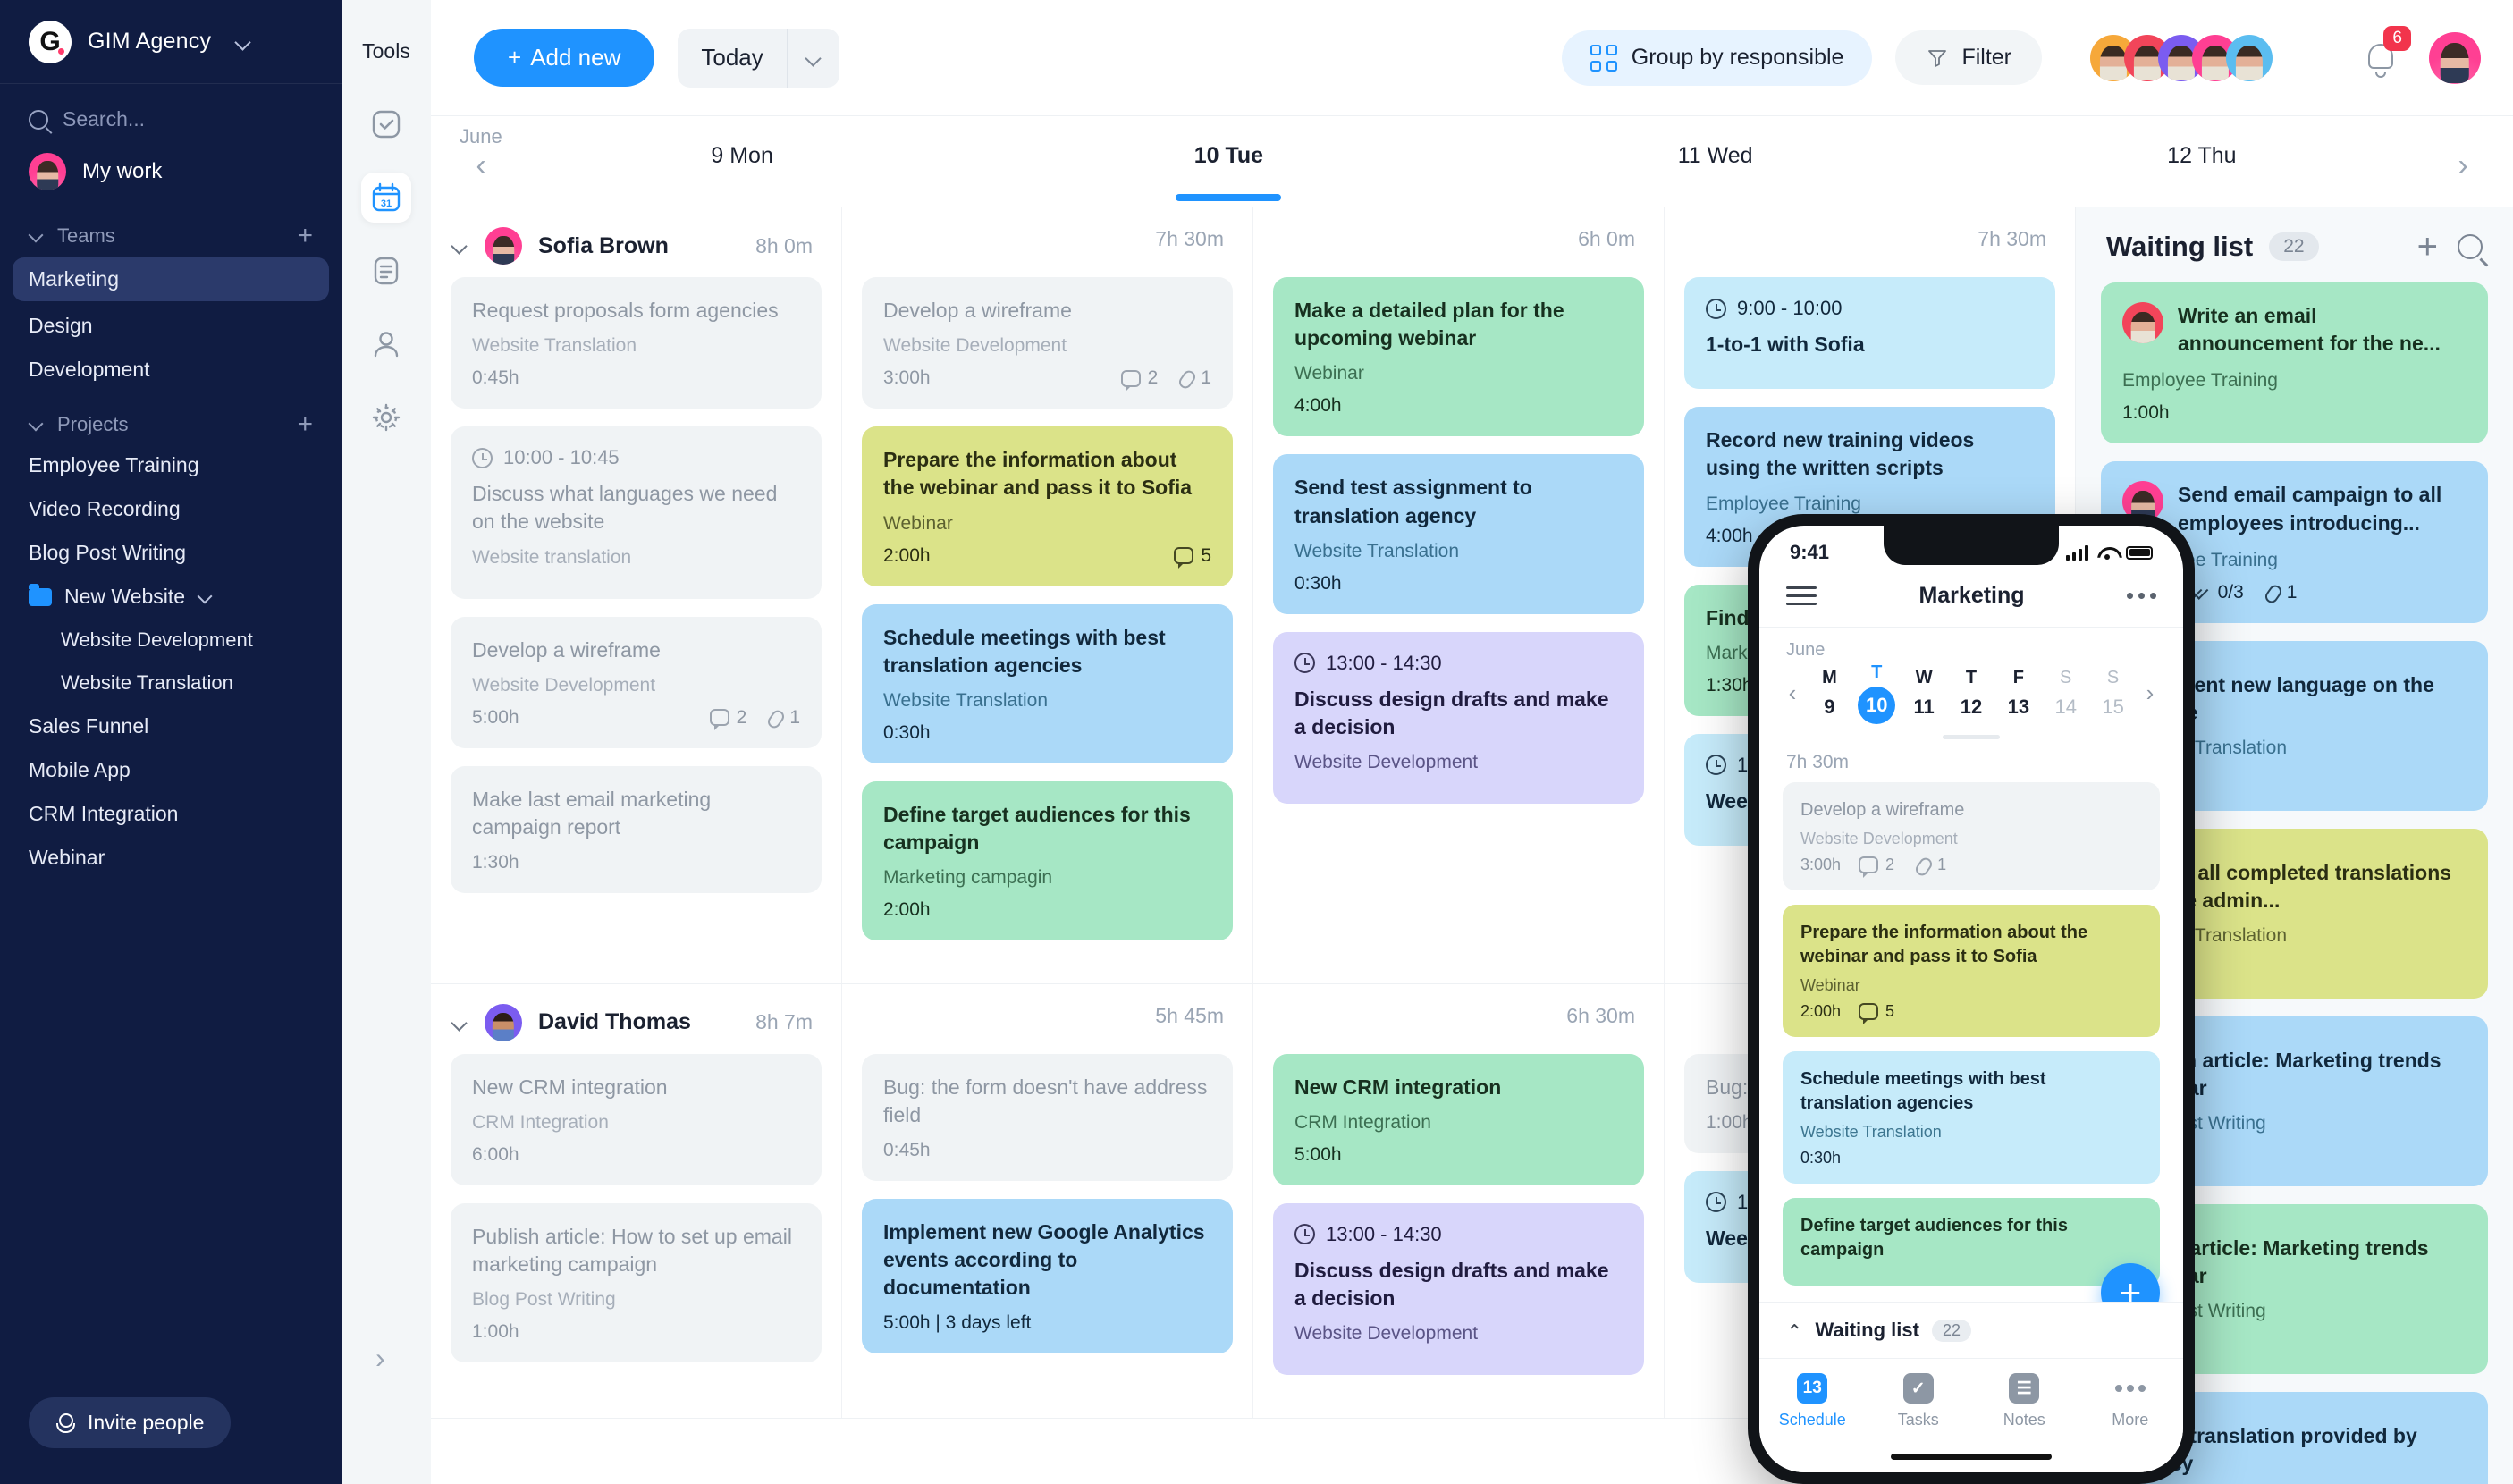  Describe the element at coordinates (171, 640) in the screenshot. I see `sidebar-item-website-development: Website Development` at that location.